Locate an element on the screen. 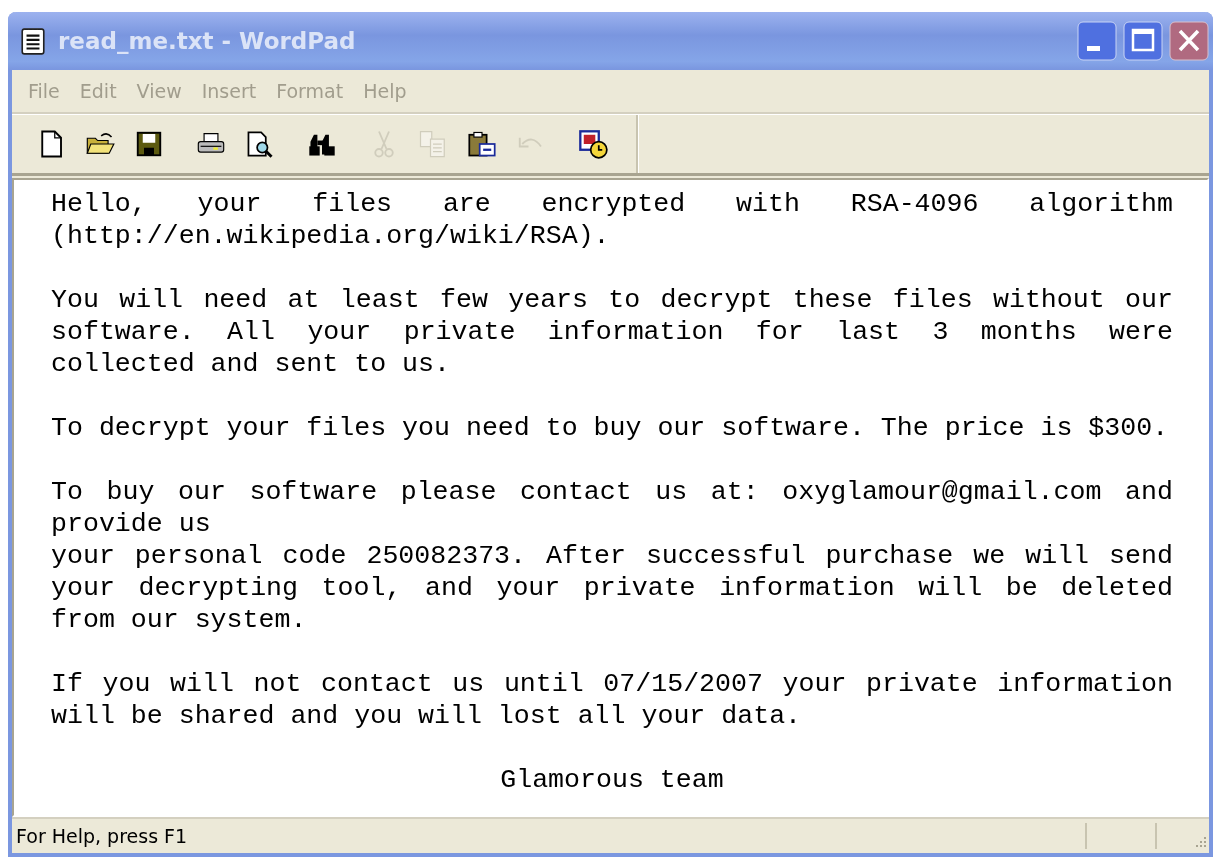 The width and height of the screenshot is (1217, 859). signature-text: Glamorous team is located at coordinates (612, 780).